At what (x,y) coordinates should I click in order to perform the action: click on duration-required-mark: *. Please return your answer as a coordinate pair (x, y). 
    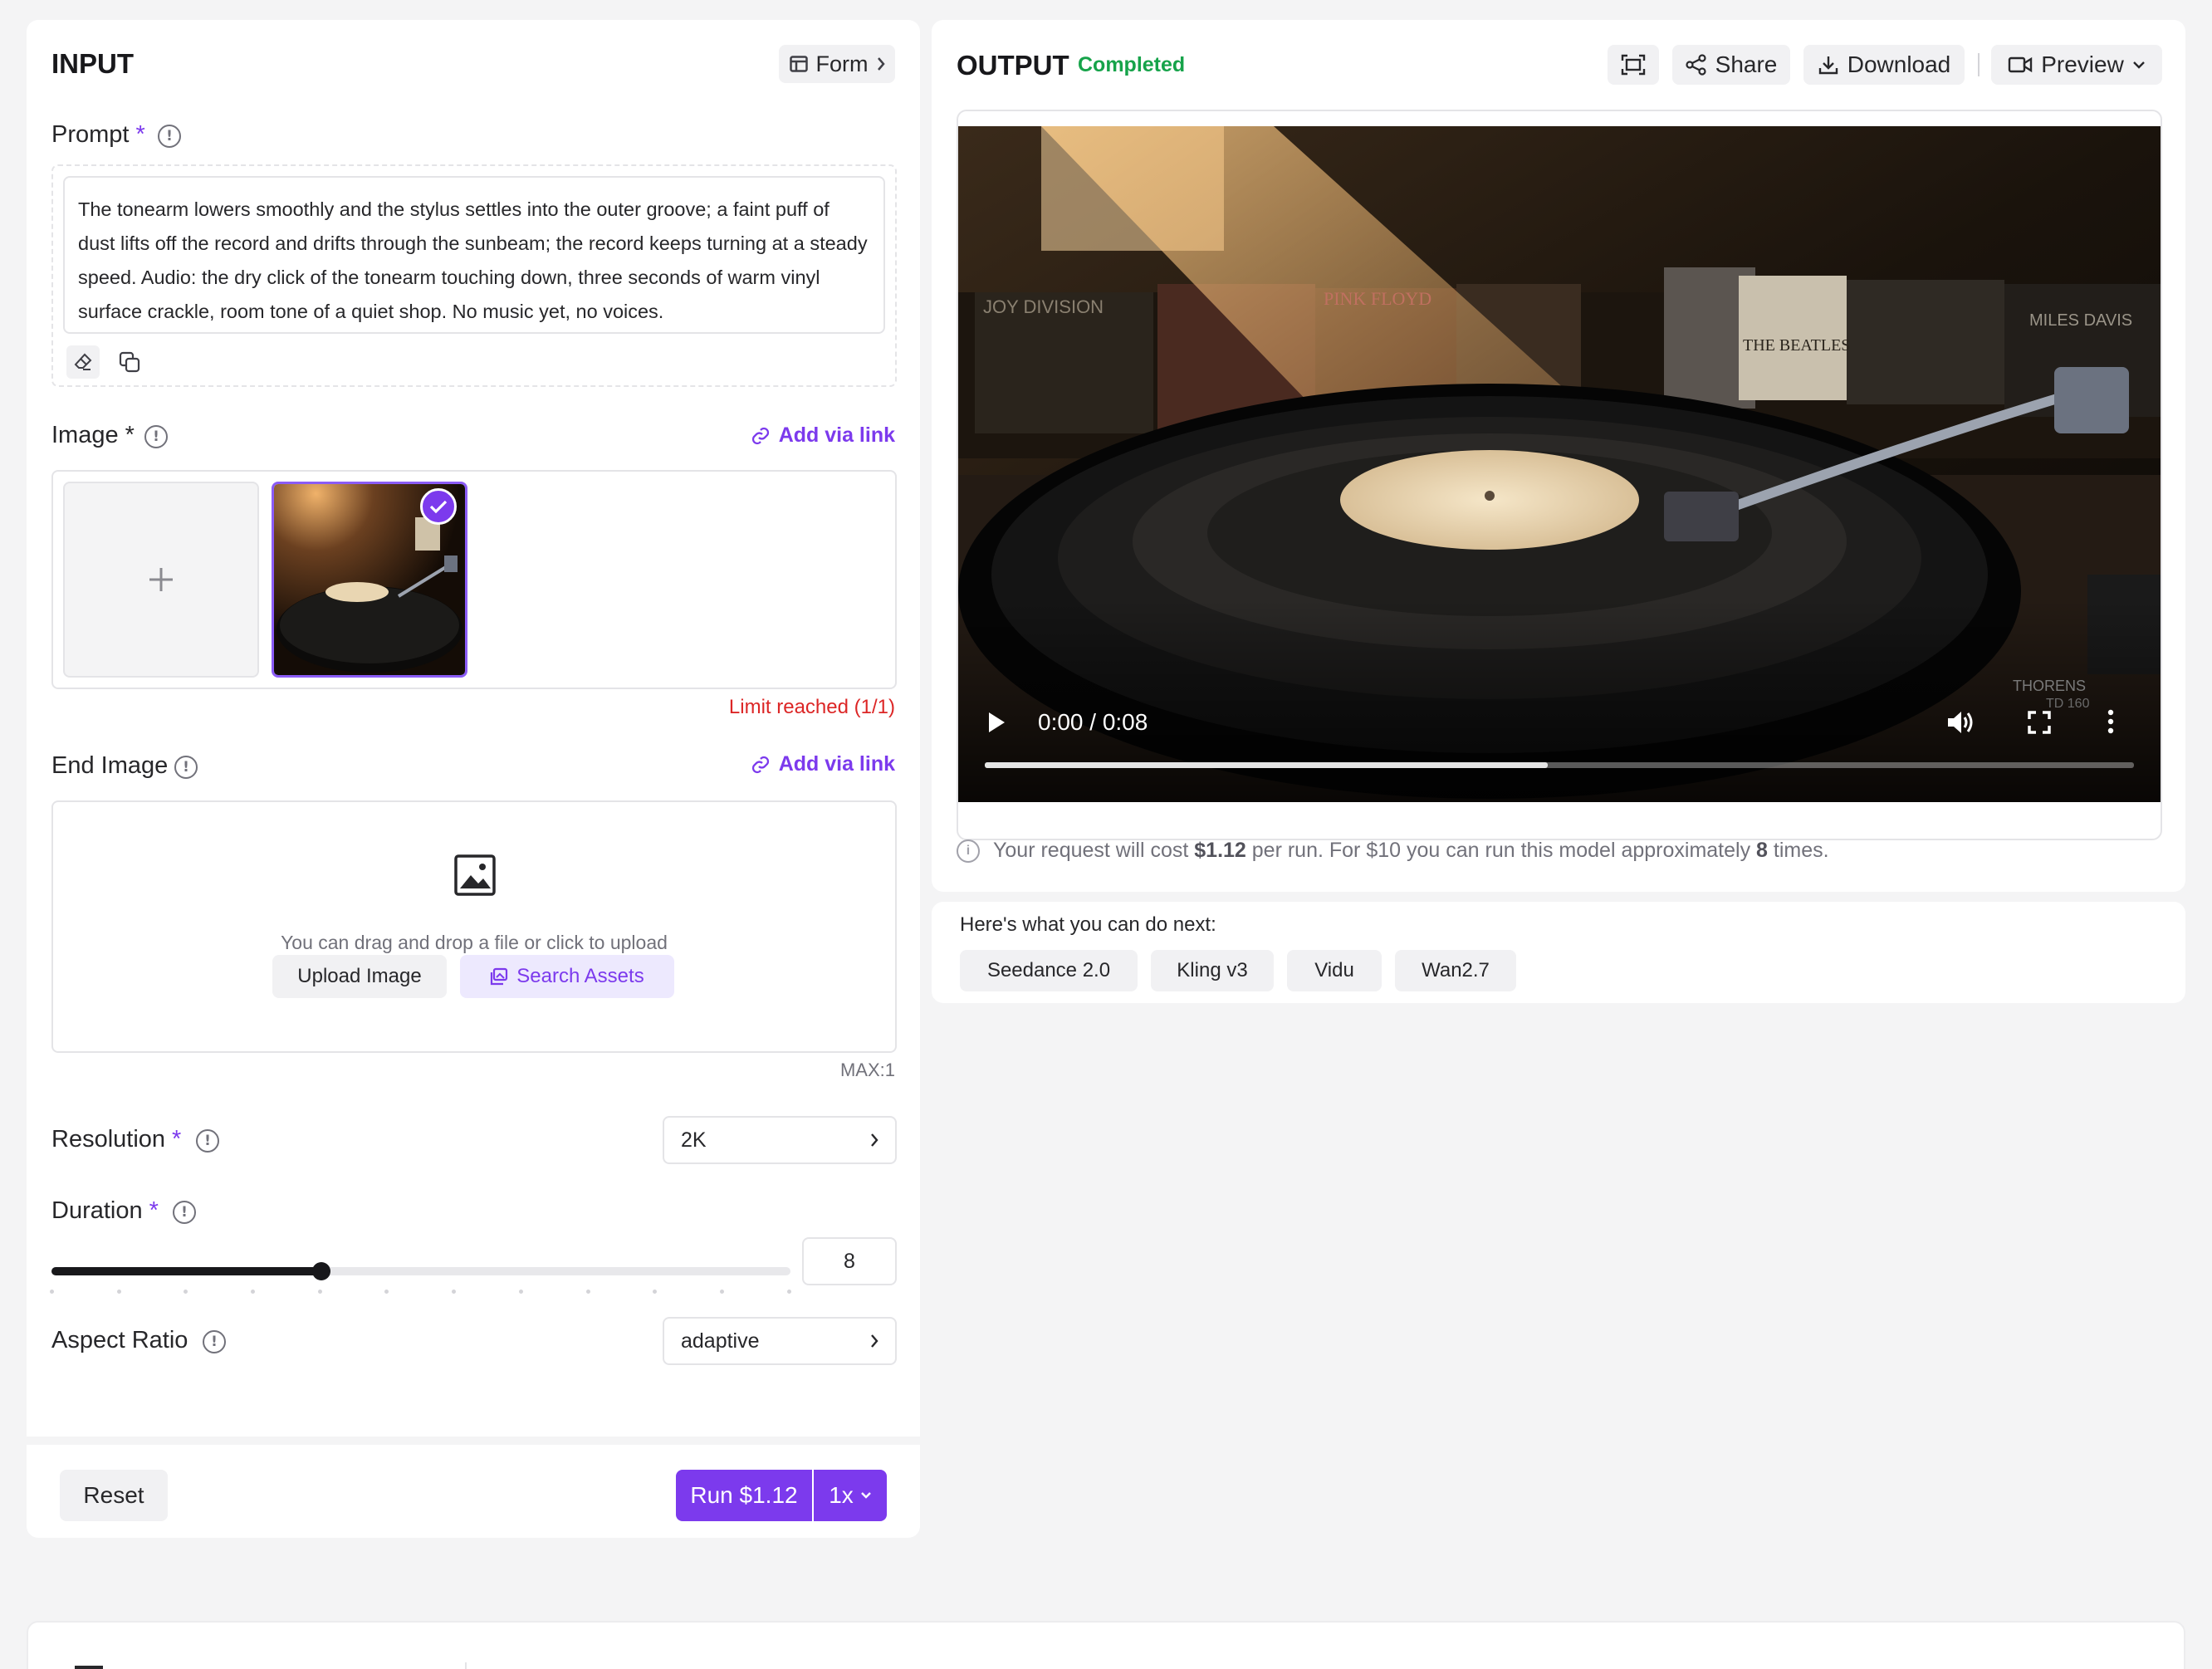
    Looking at the image, I should click on (154, 1210).